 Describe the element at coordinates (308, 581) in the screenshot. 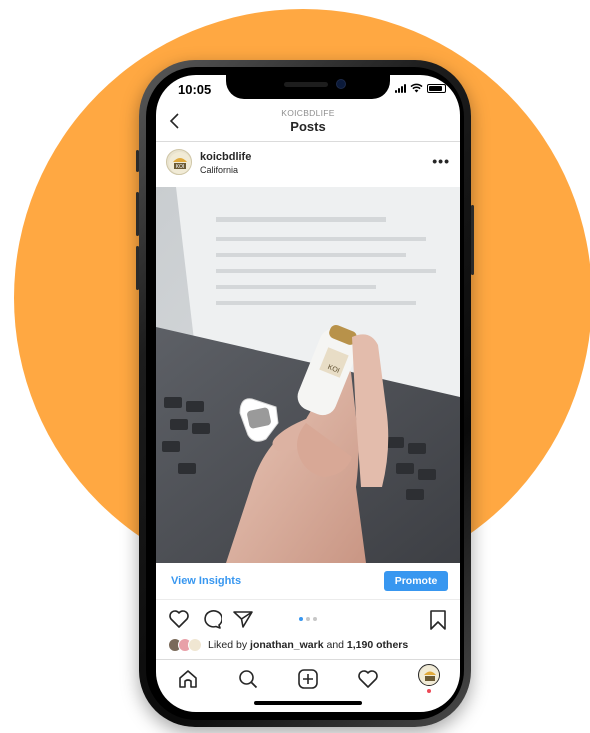

I see `insights-bar: View Insights Promote` at that location.